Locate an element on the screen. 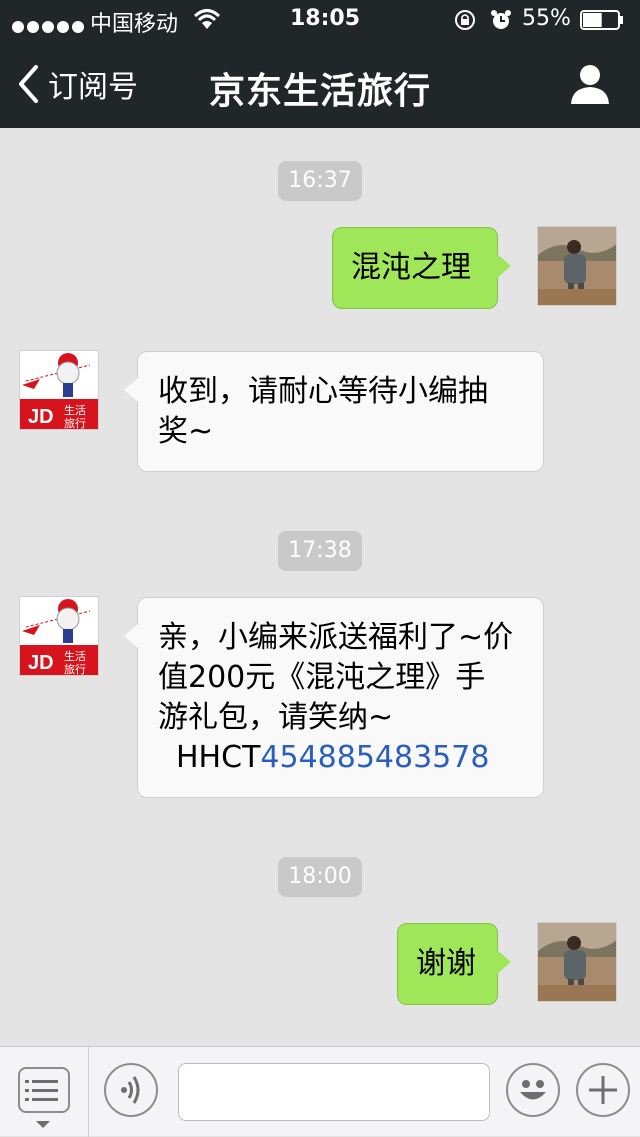 The height and width of the screenshot is (1137, 640). message-line: 收到，请耐心等待小编抽 is located at coordinates (323, 391).